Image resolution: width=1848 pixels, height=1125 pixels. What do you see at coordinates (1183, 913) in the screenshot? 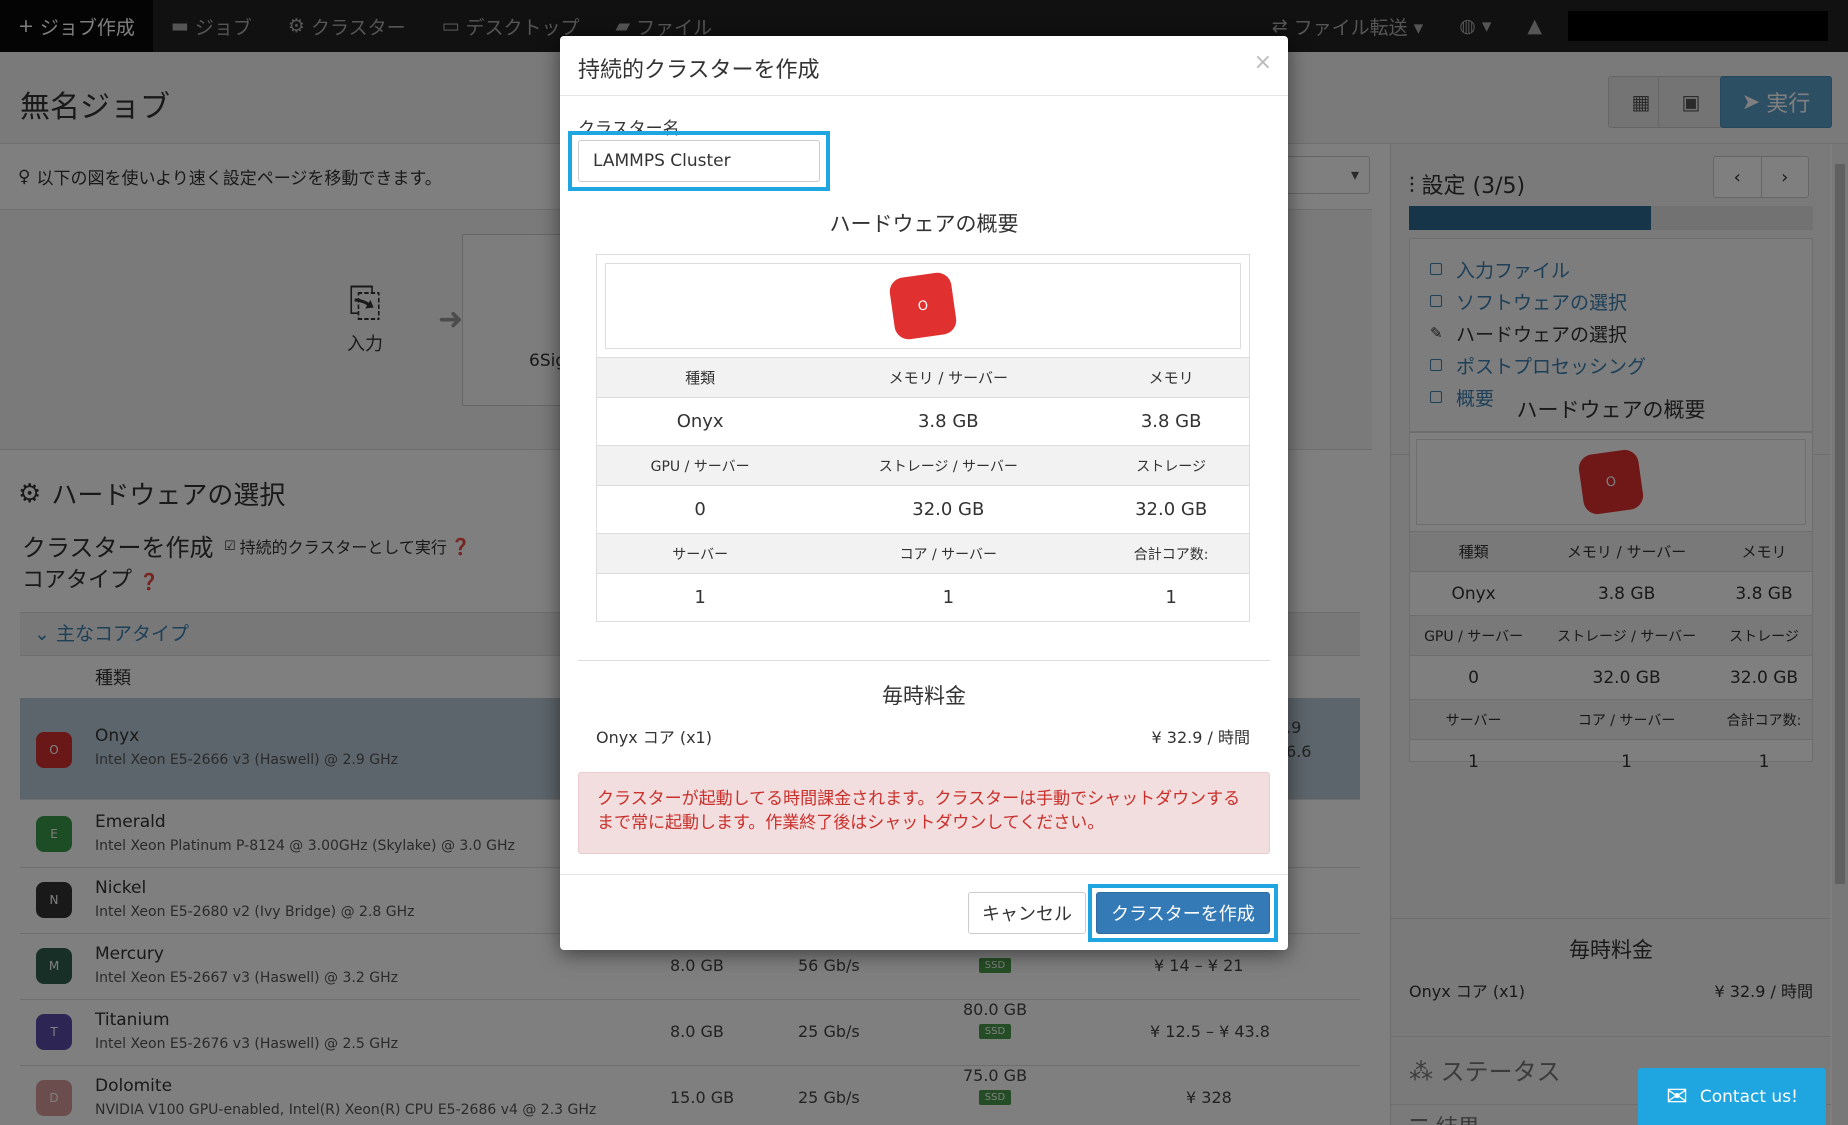
I see `create-cluster-button: クラスターを作成` at bounding box center [1183, 913].